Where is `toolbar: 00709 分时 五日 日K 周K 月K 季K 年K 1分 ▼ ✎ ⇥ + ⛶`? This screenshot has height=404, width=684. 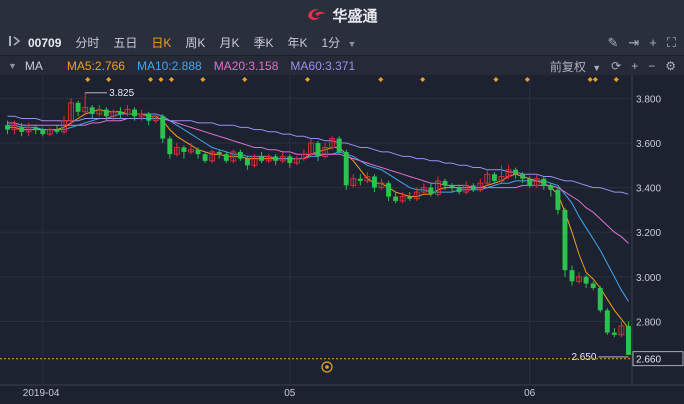
toolbar: 00709 分时 五日 日K 周K 月K 季K 年K 1分 ▼ ✎ ⇥ + ⛶ is located at coordinates (342, 42).